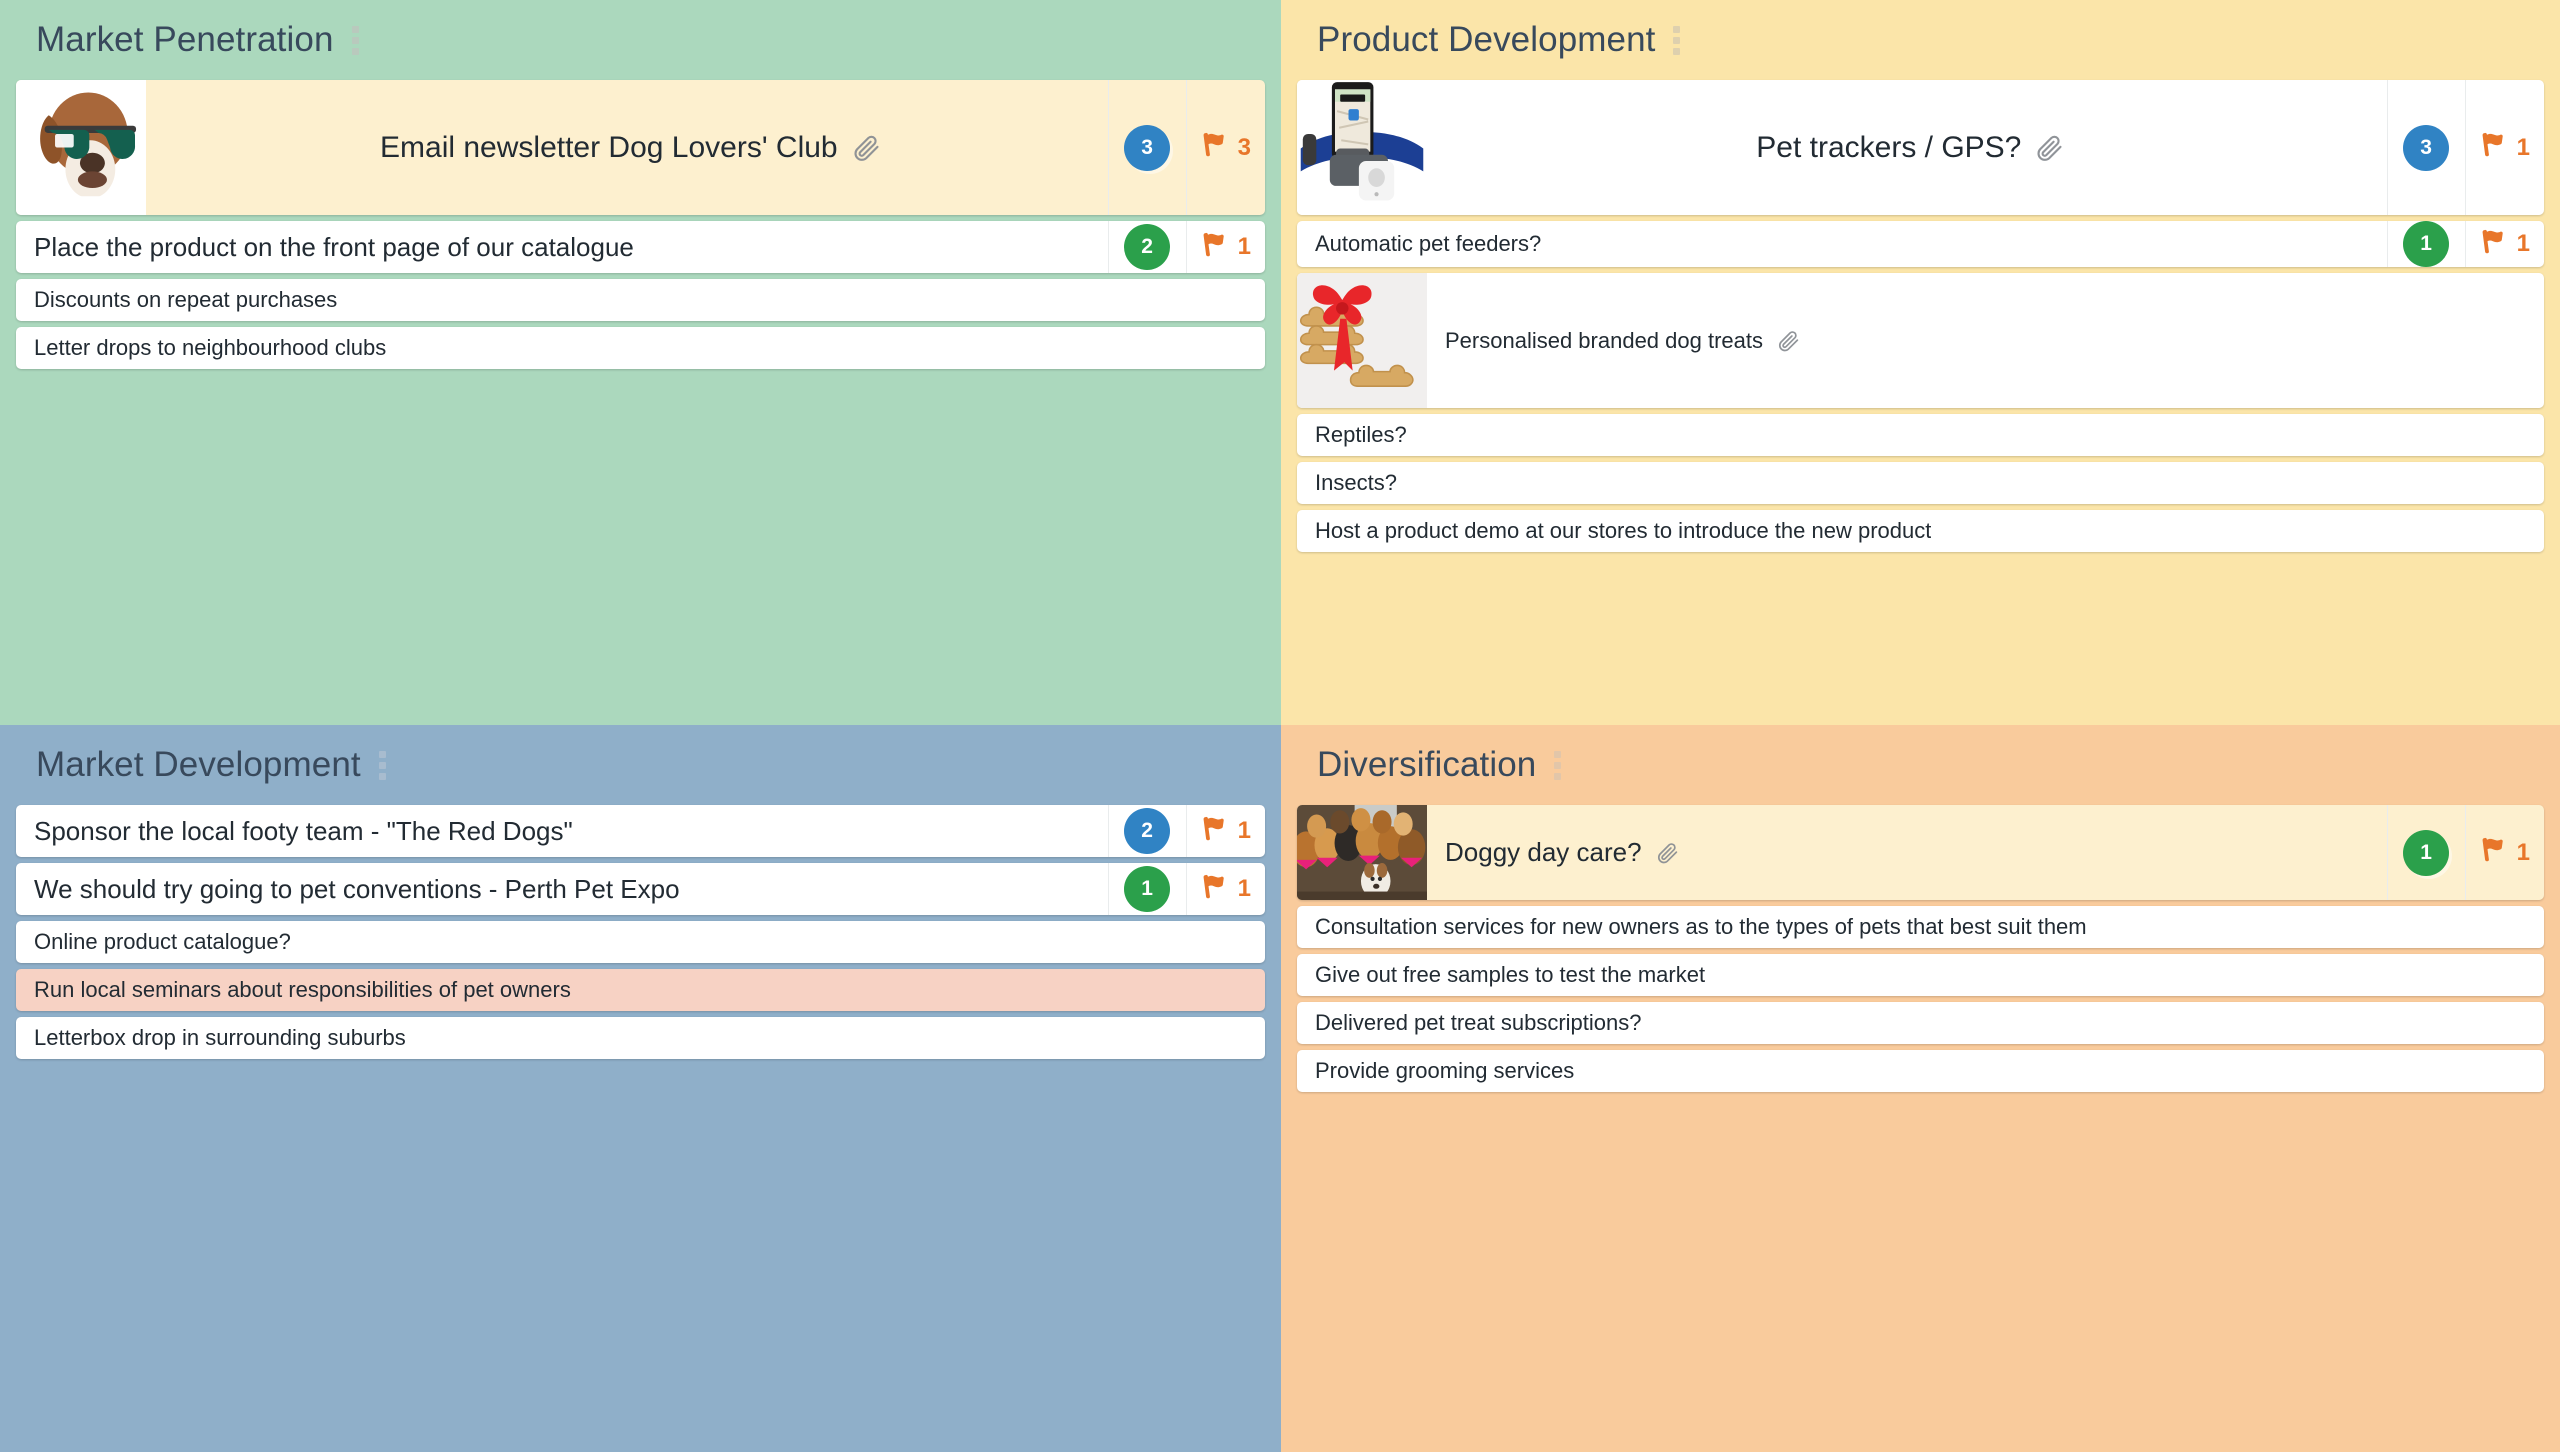 The width and height of the screenshot is (2560, 1452). Describe the element at coordinates (210, 348) in the screenshot. I see `card-title: Letter drops to neighbourhood clubs` at that location.